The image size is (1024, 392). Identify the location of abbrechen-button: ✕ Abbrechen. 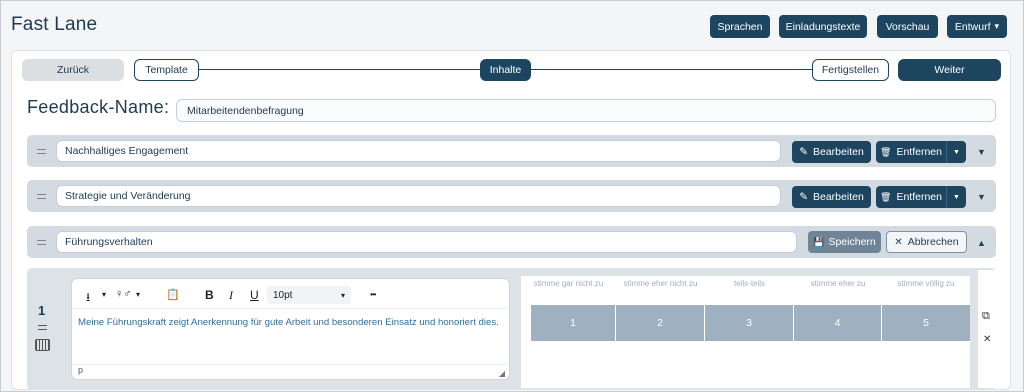
(926, 242).